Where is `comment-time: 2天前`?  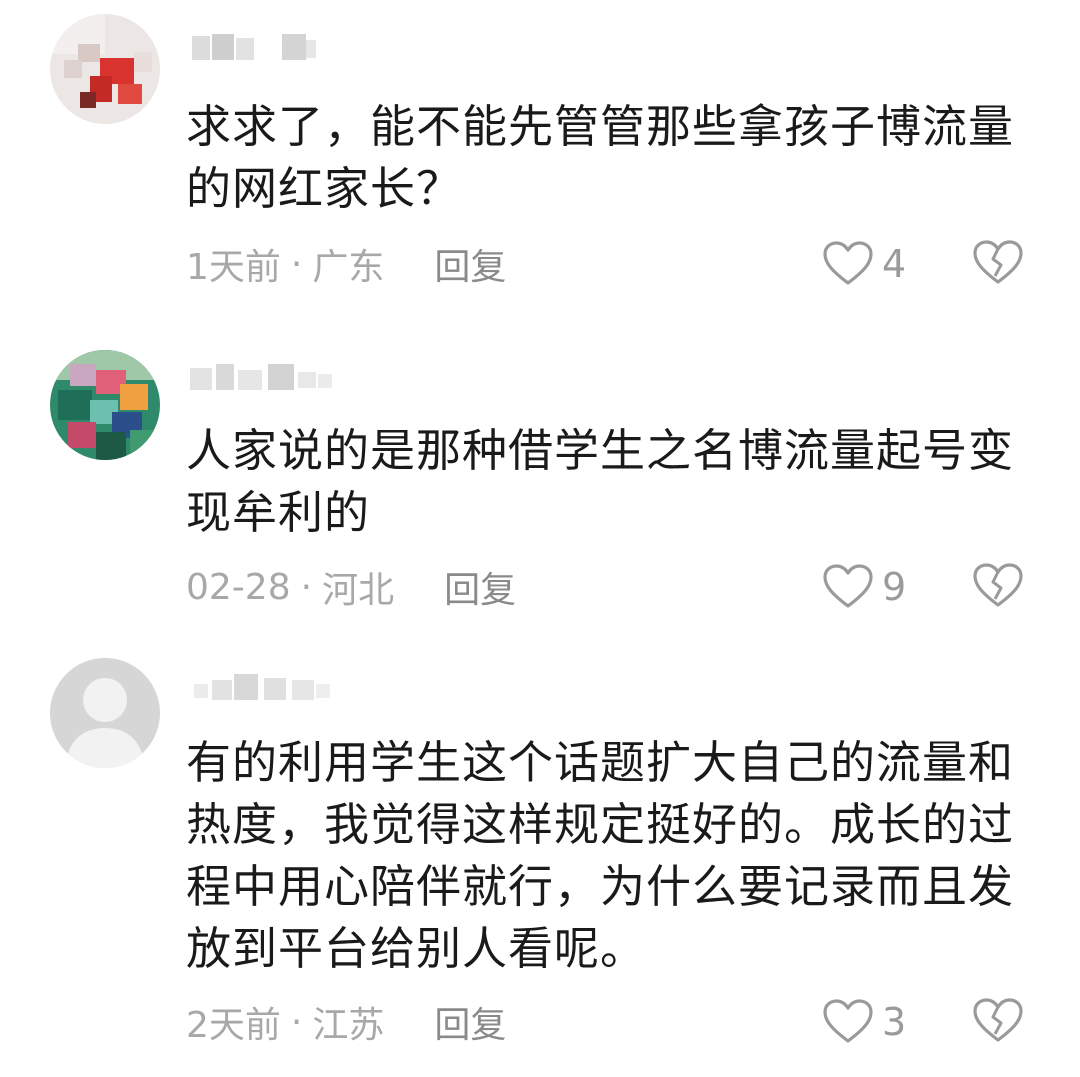 comment-time: 2天前 is located at coordinates (233, 1025).